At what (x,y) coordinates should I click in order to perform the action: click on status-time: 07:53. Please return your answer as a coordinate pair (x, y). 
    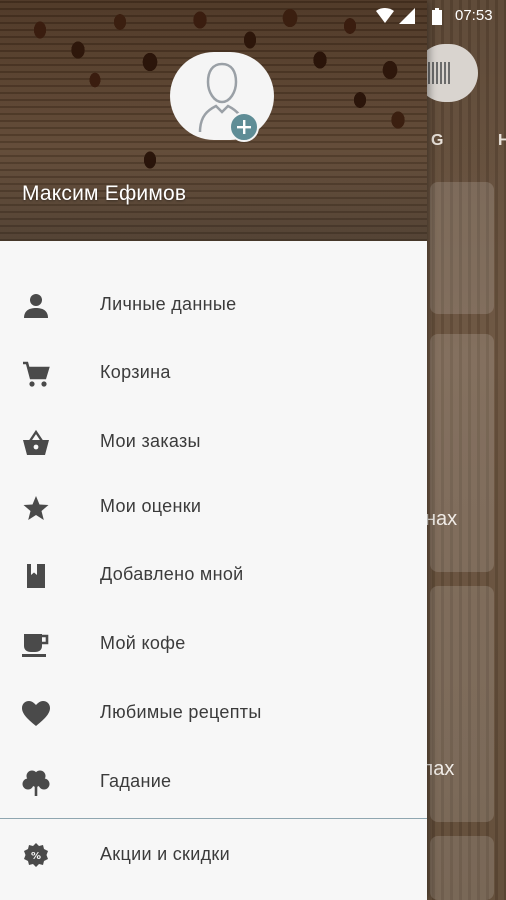
    Looking at the image, I should click on (474, 15).